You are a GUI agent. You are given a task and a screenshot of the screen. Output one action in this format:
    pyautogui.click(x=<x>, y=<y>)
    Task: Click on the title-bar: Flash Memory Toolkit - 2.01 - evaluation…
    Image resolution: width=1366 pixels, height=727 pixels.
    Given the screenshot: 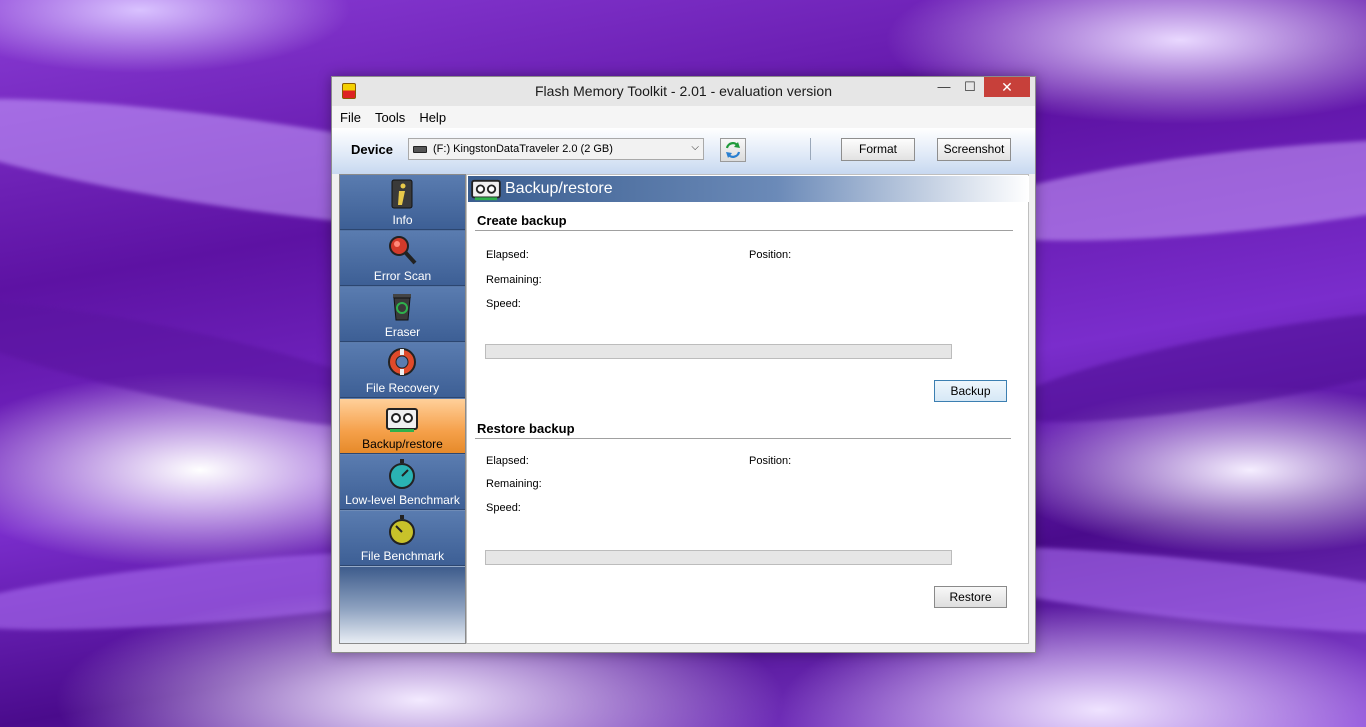 What is the action you would take?
    pyautogui.click(x=683, y=91)
    